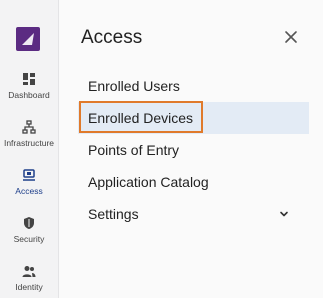  Describe the element at coordinates (112, 37) in the screenshot. I see `panel-title: Access` at that location.